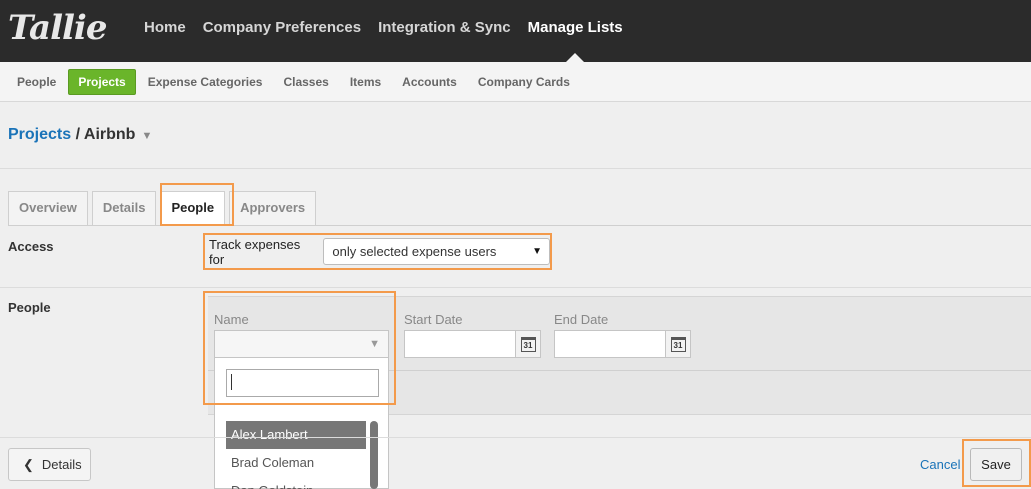  I want to click on save-button: Save, so click(996, 464).